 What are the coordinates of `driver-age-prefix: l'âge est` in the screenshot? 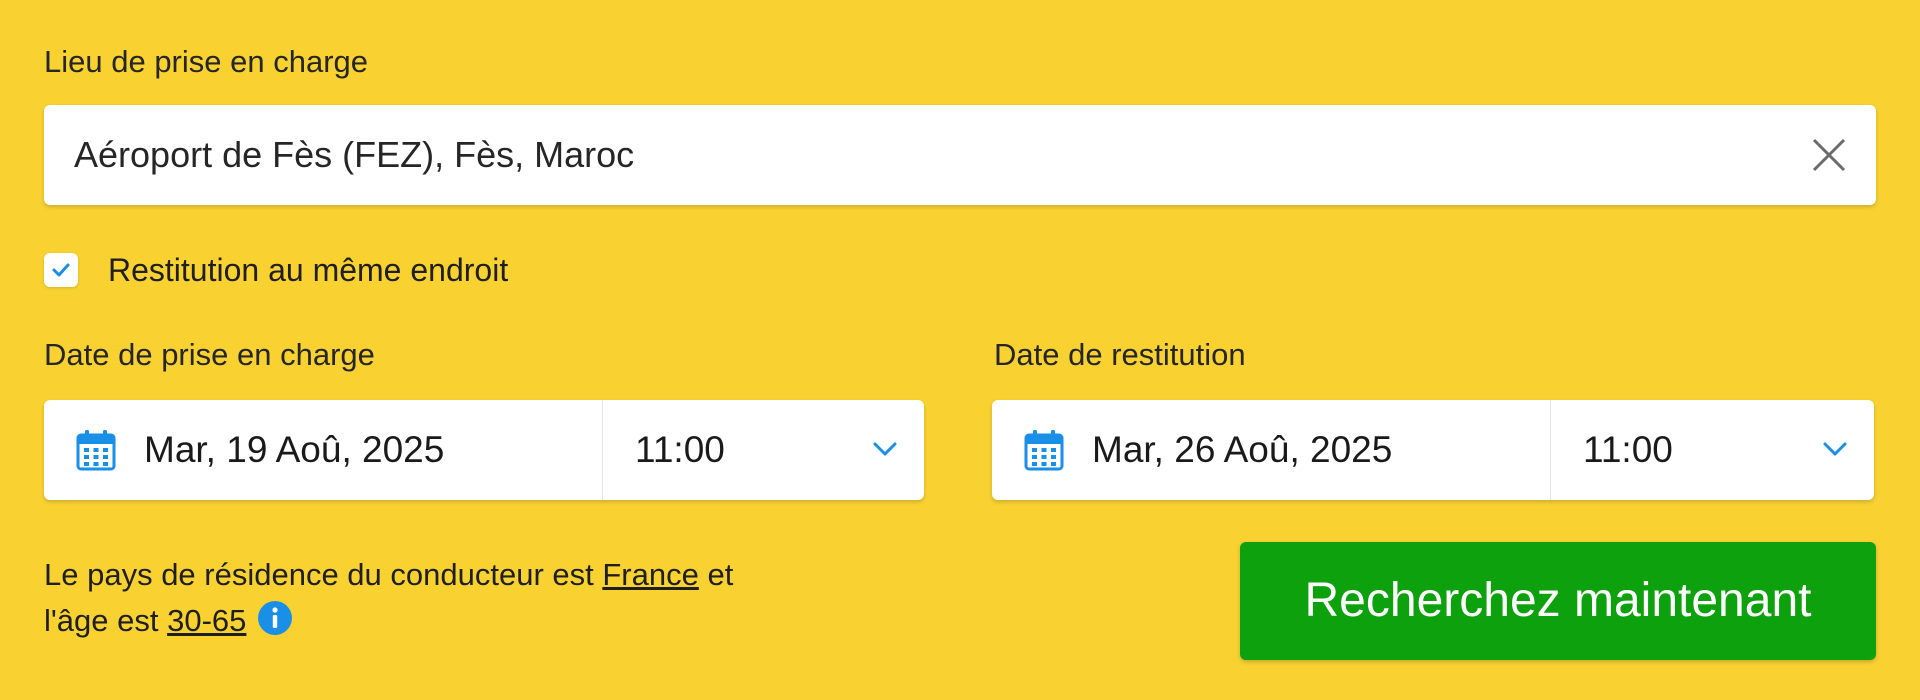 It's located at (106, 620).